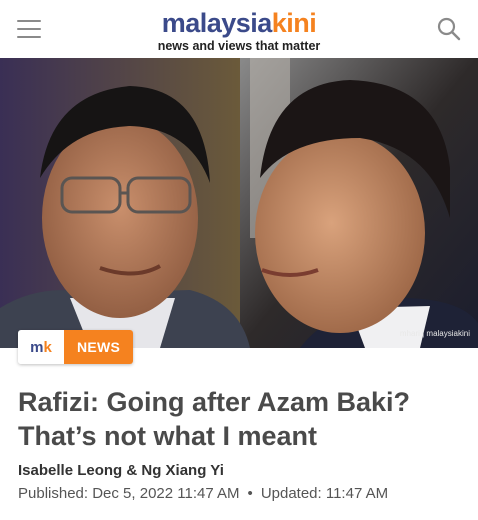  What do you see at coordinates (37, 347) in the screenshot?
I see `badge-logo-m: m` at bounding box center [37, 347].